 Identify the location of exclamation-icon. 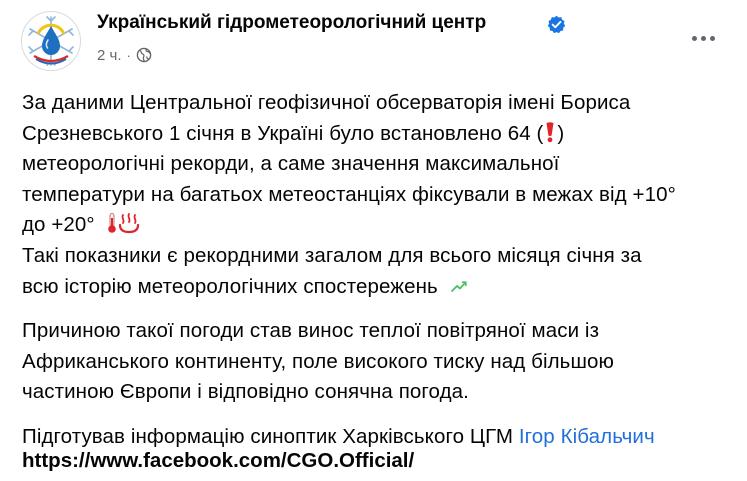
(550, 131).